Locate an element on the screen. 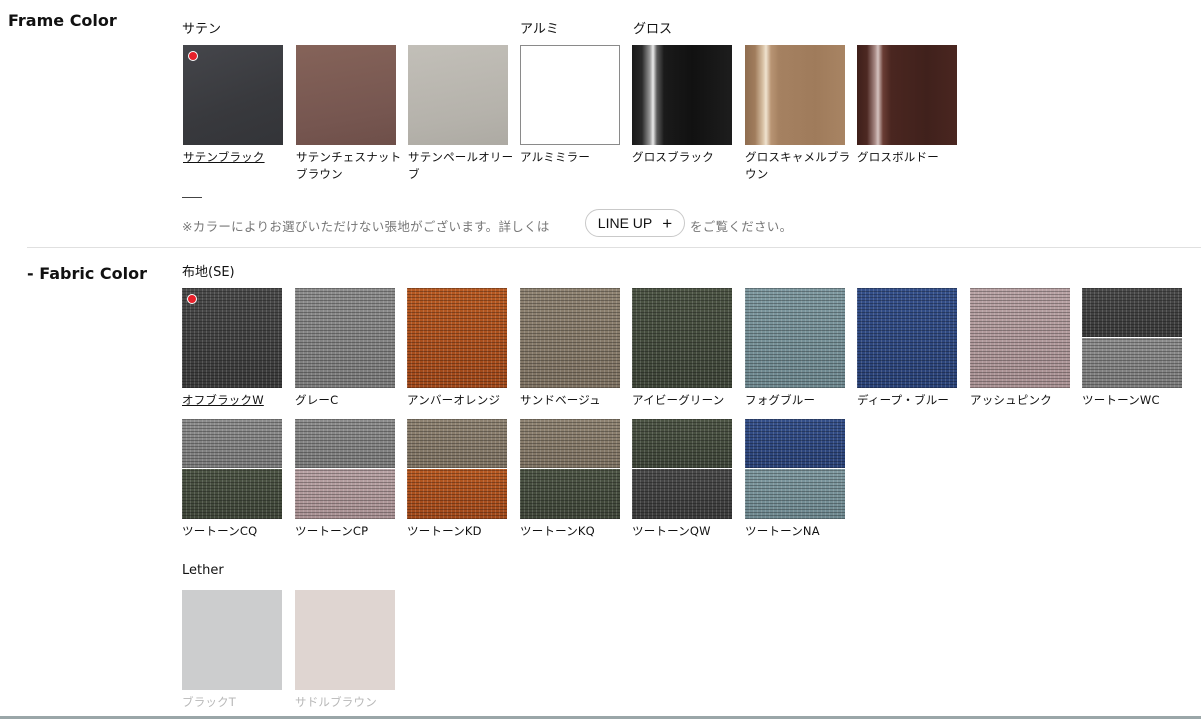  fabric-swatch-two-tone-na: ツートーンNA is located at coordinates (795, 478).